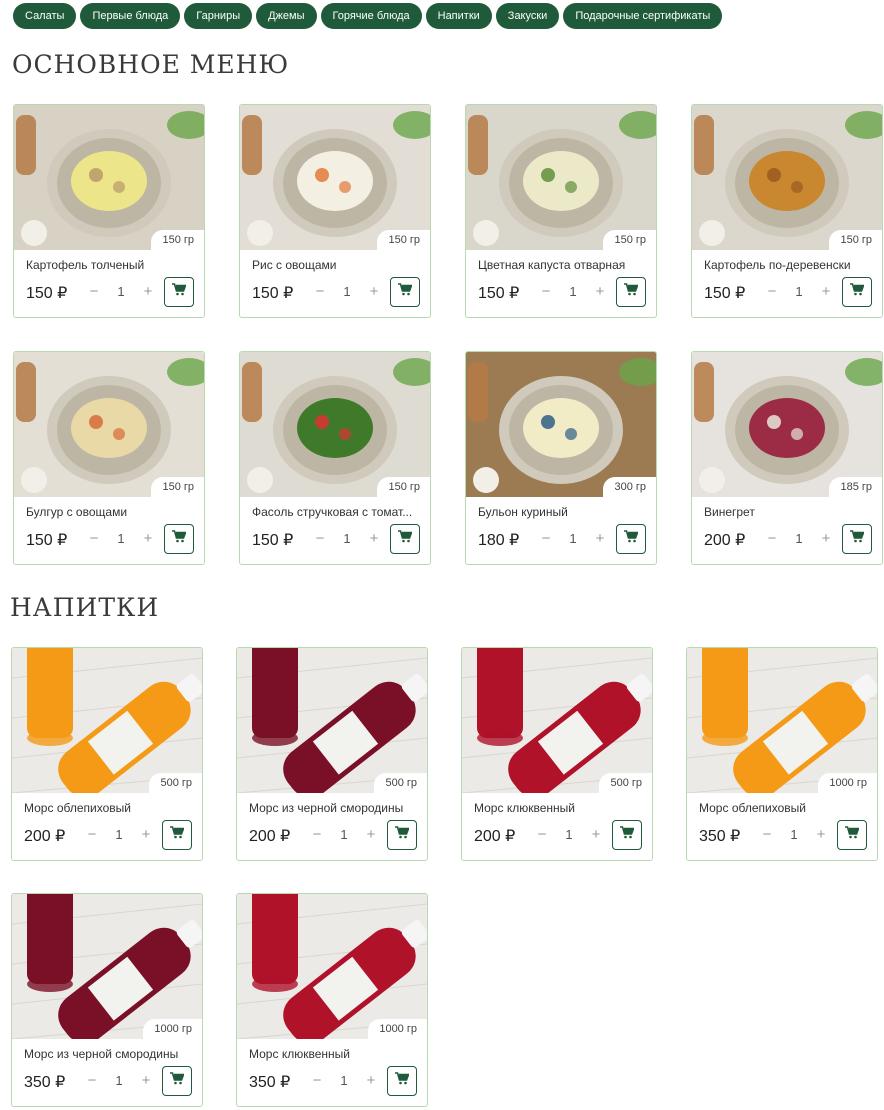  I want to click on product-card: 500 гр Морс облепиховый 200 ₽ − 1 +, so click(107, 754).